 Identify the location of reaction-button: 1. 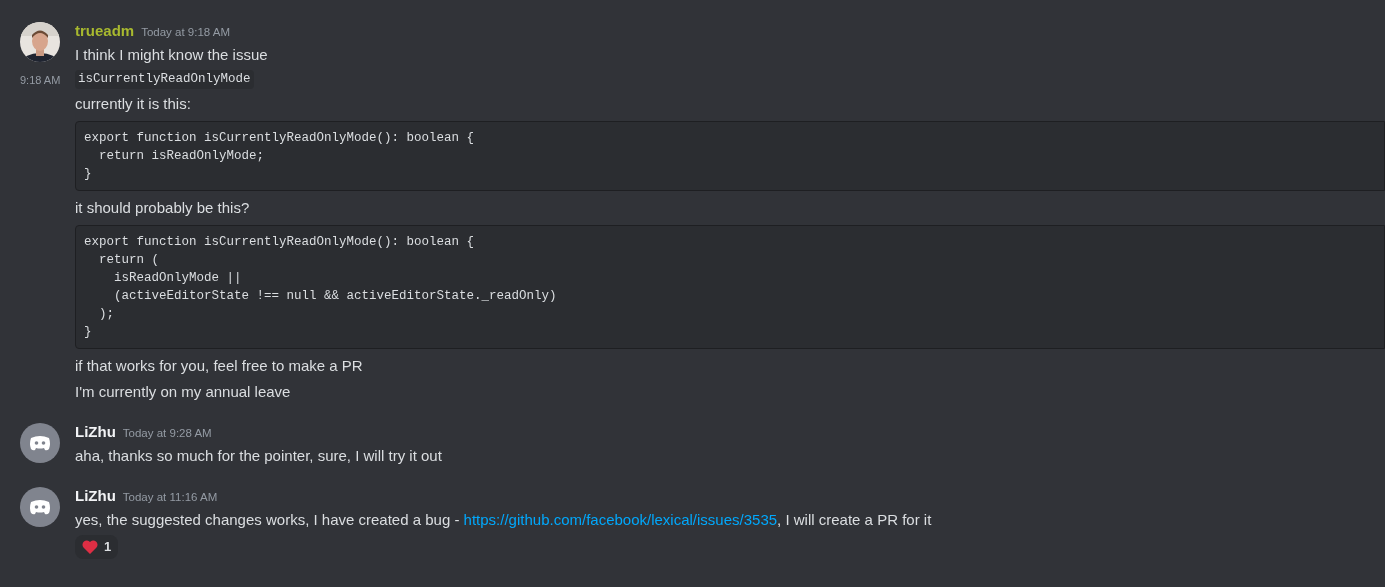
(97, 547).